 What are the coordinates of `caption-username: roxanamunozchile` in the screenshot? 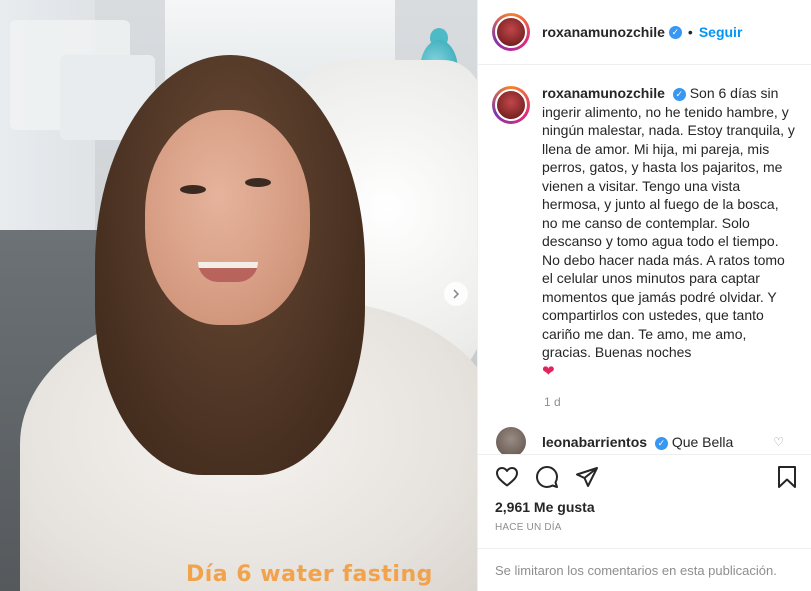 It's located at (603, 93).